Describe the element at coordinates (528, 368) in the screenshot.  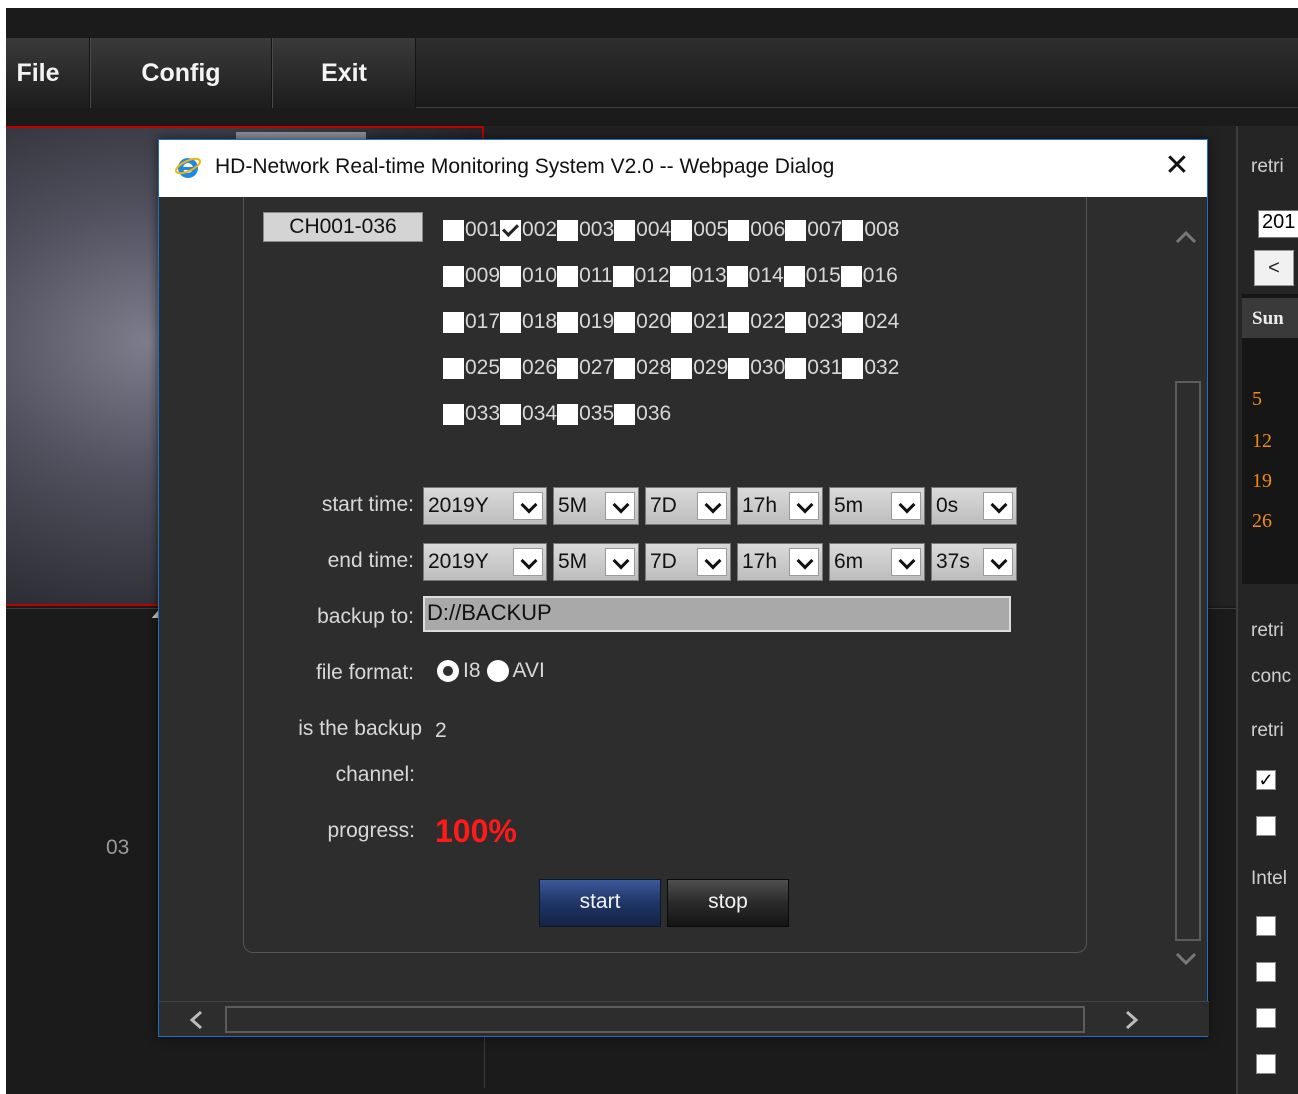
I see `channel-option: 026` at that location.